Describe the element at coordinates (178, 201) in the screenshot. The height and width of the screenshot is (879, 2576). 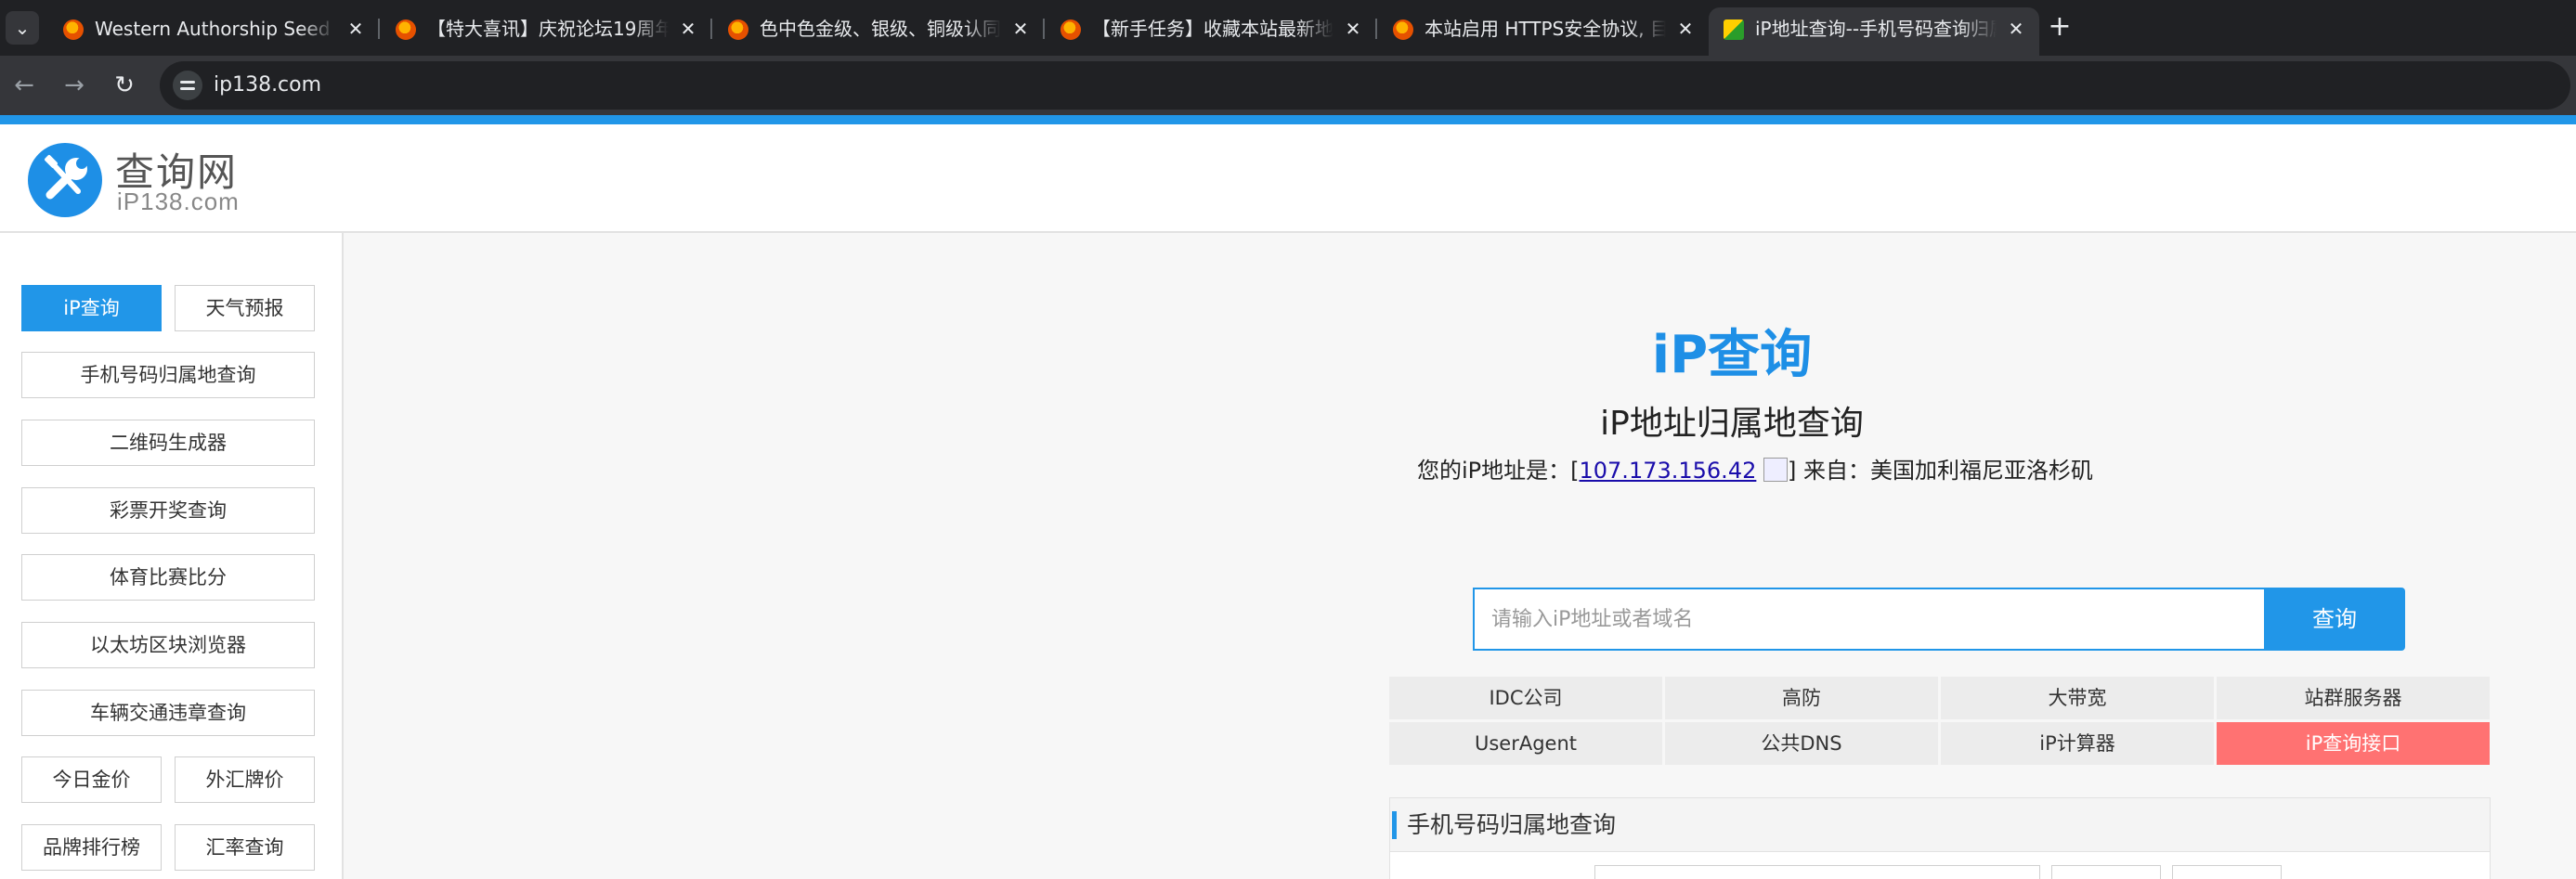
I see `brand-domain: iP138.com` at that location.